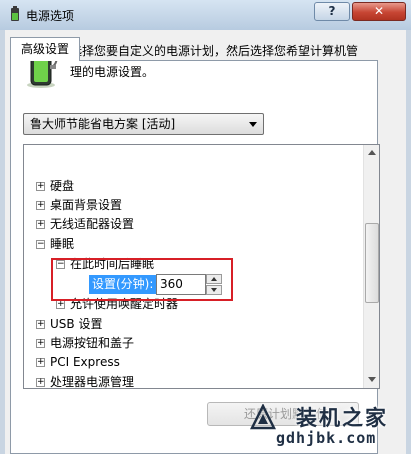  Describe the element at coordinates (92, 343) in the screenshot. I see `tree-item-label: 电源按钮和盖子` at that location.